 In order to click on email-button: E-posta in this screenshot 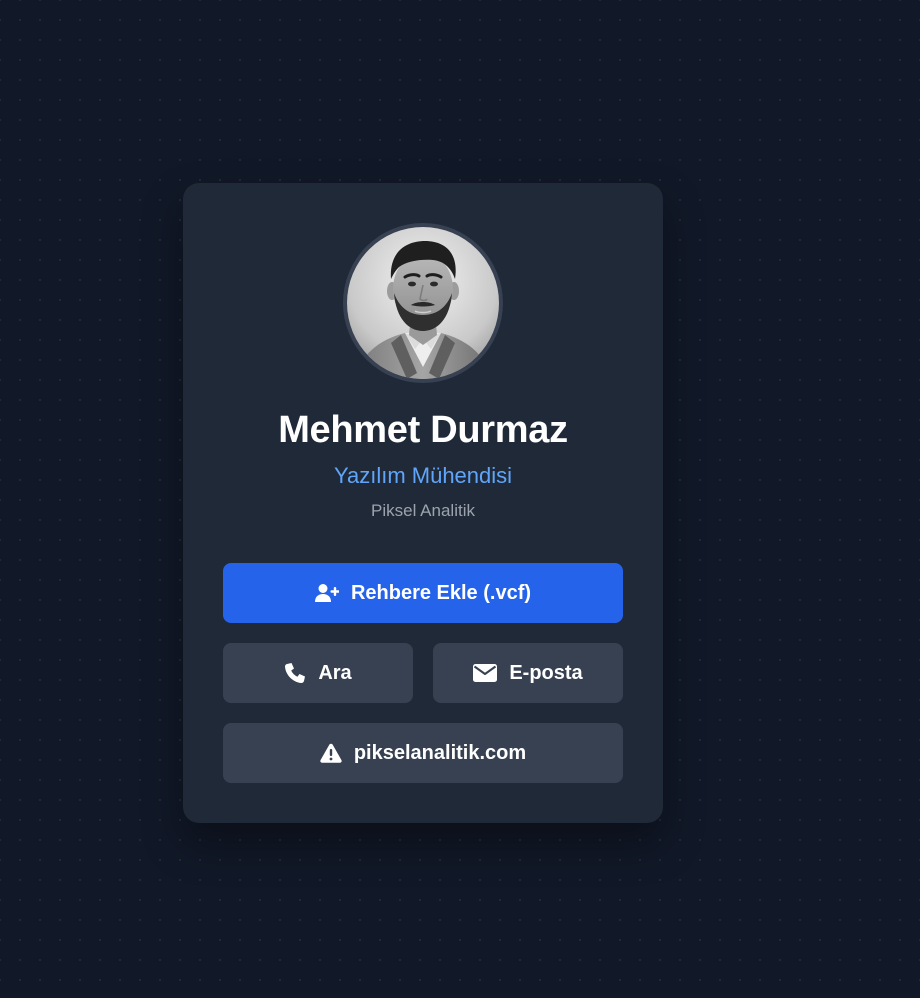, I will do `click(528, 673)`.